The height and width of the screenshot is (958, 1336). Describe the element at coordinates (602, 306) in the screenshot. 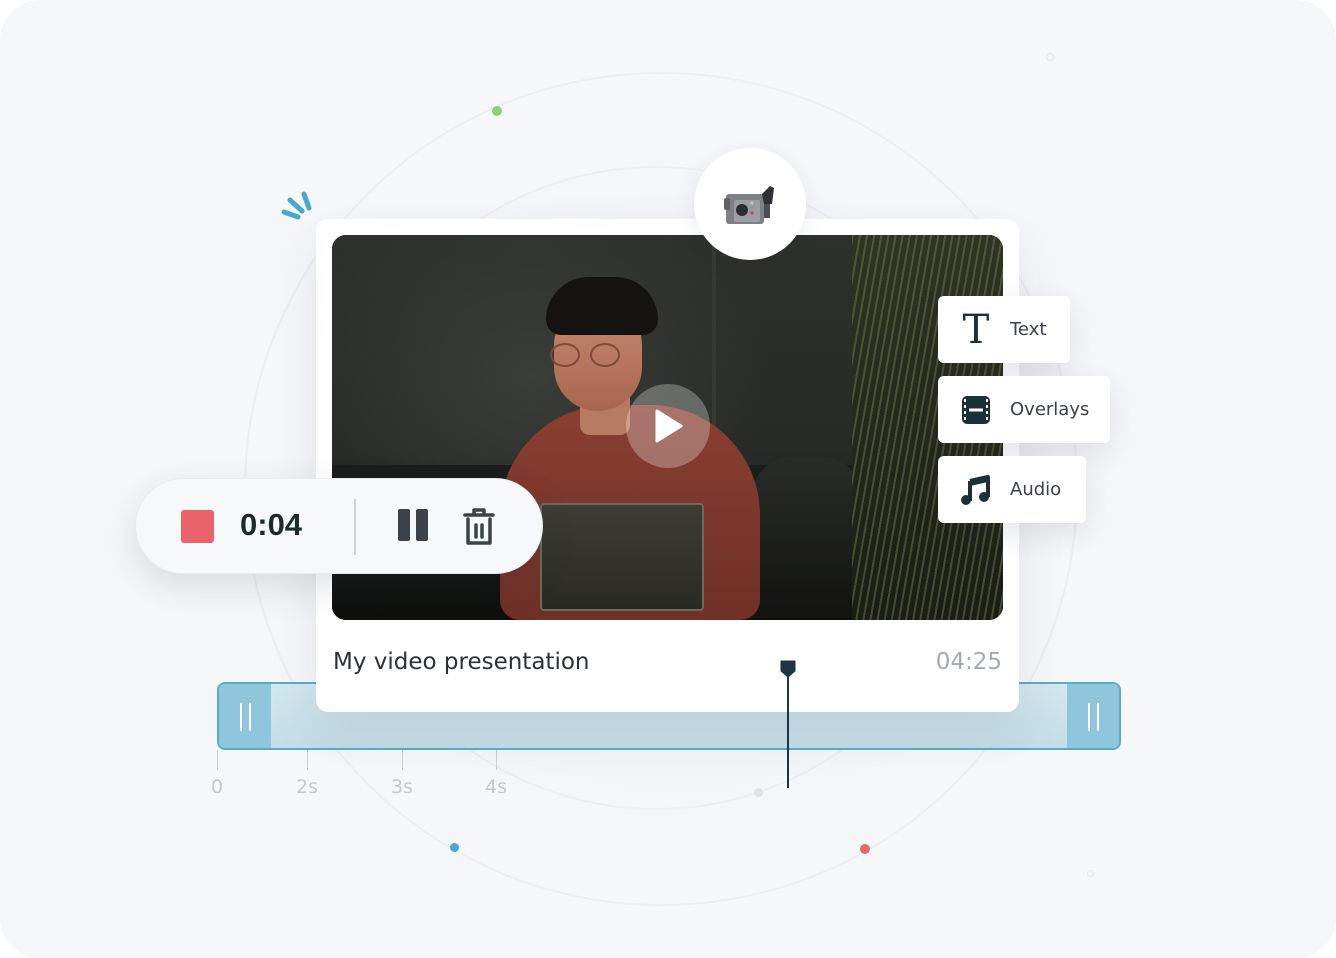

I see `person-hair` at that location.